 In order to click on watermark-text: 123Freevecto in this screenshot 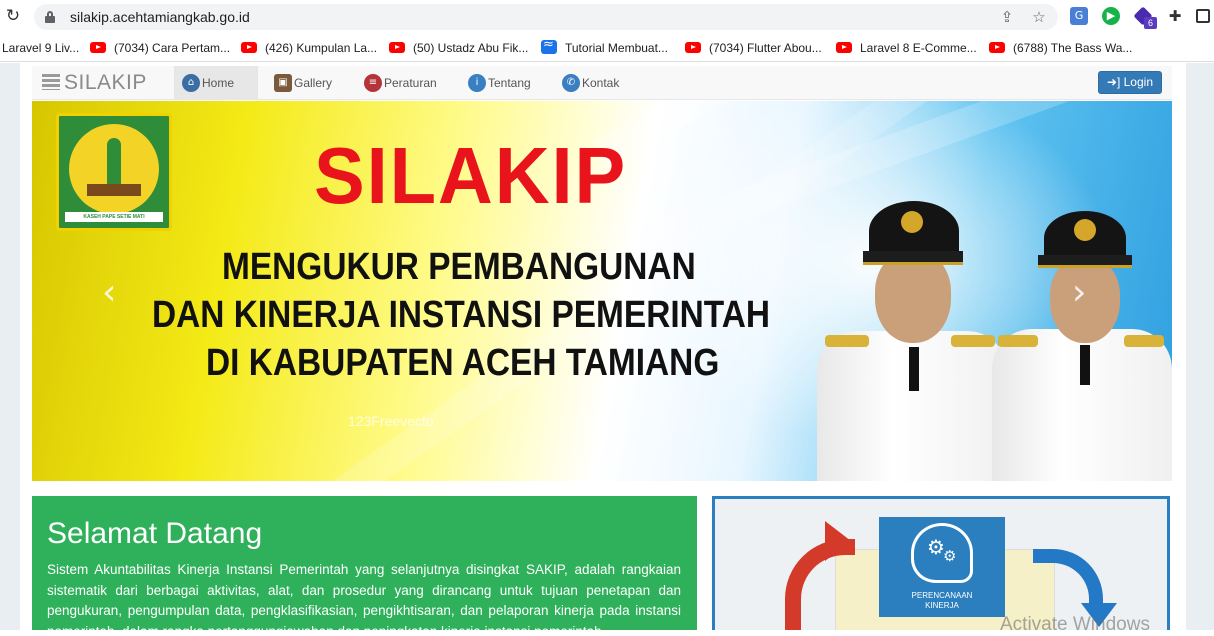, I will do `click(391, 421)`.